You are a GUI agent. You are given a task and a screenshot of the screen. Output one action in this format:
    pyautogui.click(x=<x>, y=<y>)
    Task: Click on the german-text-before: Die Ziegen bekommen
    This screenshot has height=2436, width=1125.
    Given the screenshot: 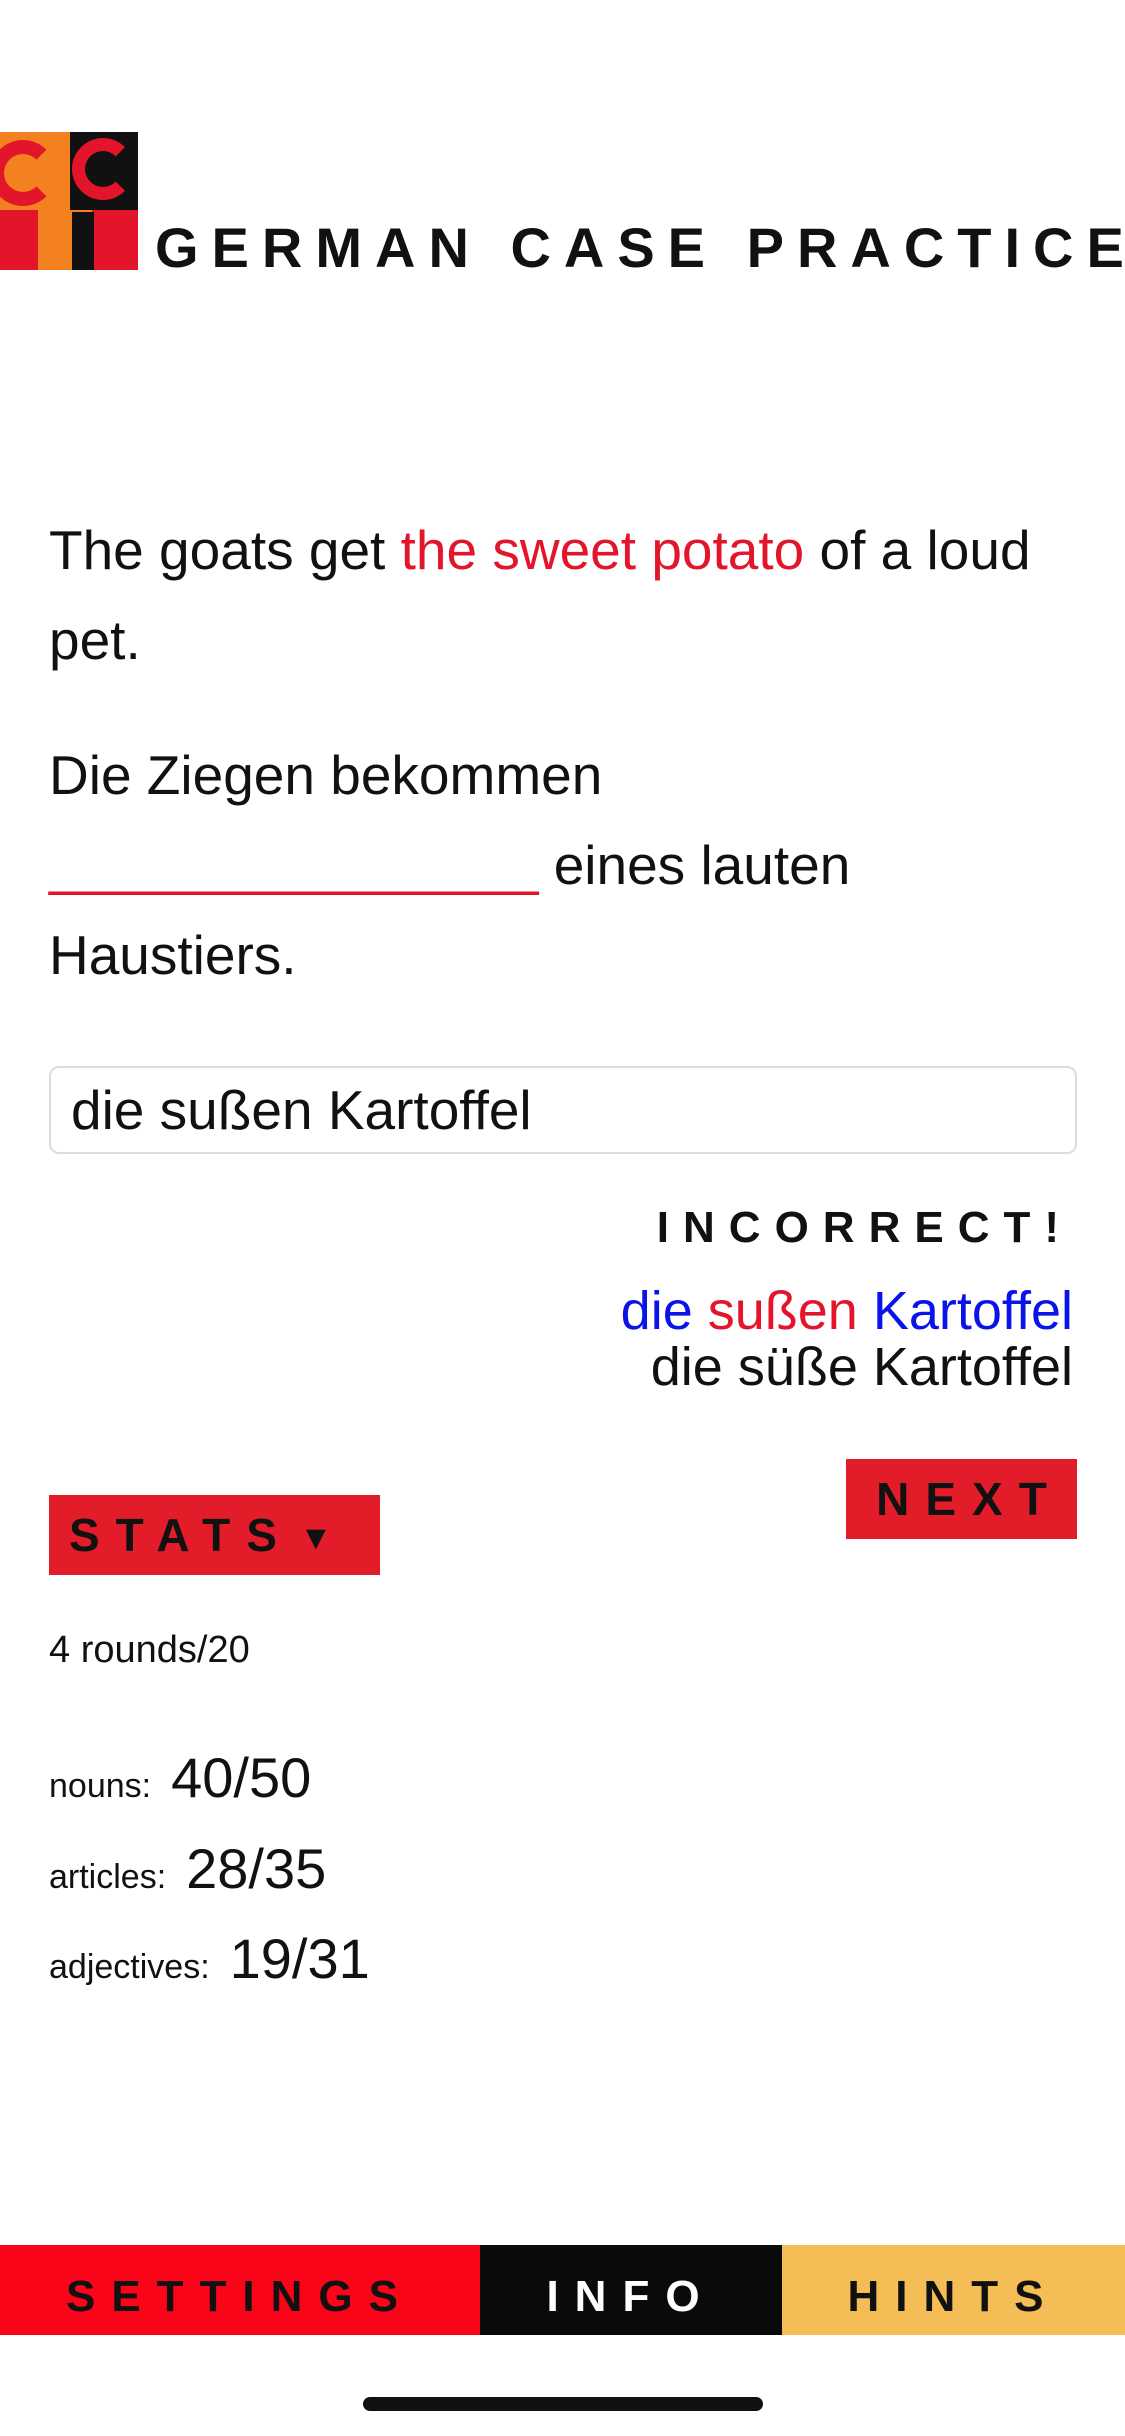 What is the action you would take?
    pyautogui.click(x=326, y=775)
    